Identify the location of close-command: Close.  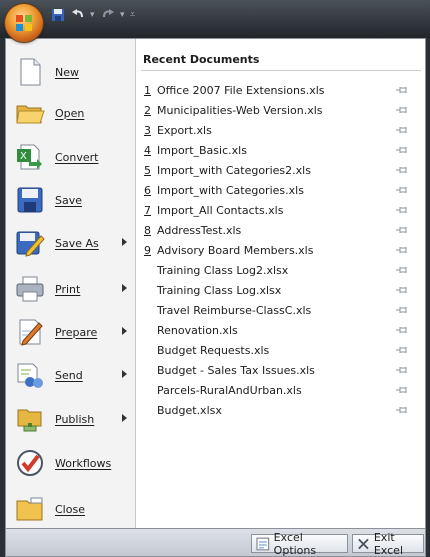
(70, 509).